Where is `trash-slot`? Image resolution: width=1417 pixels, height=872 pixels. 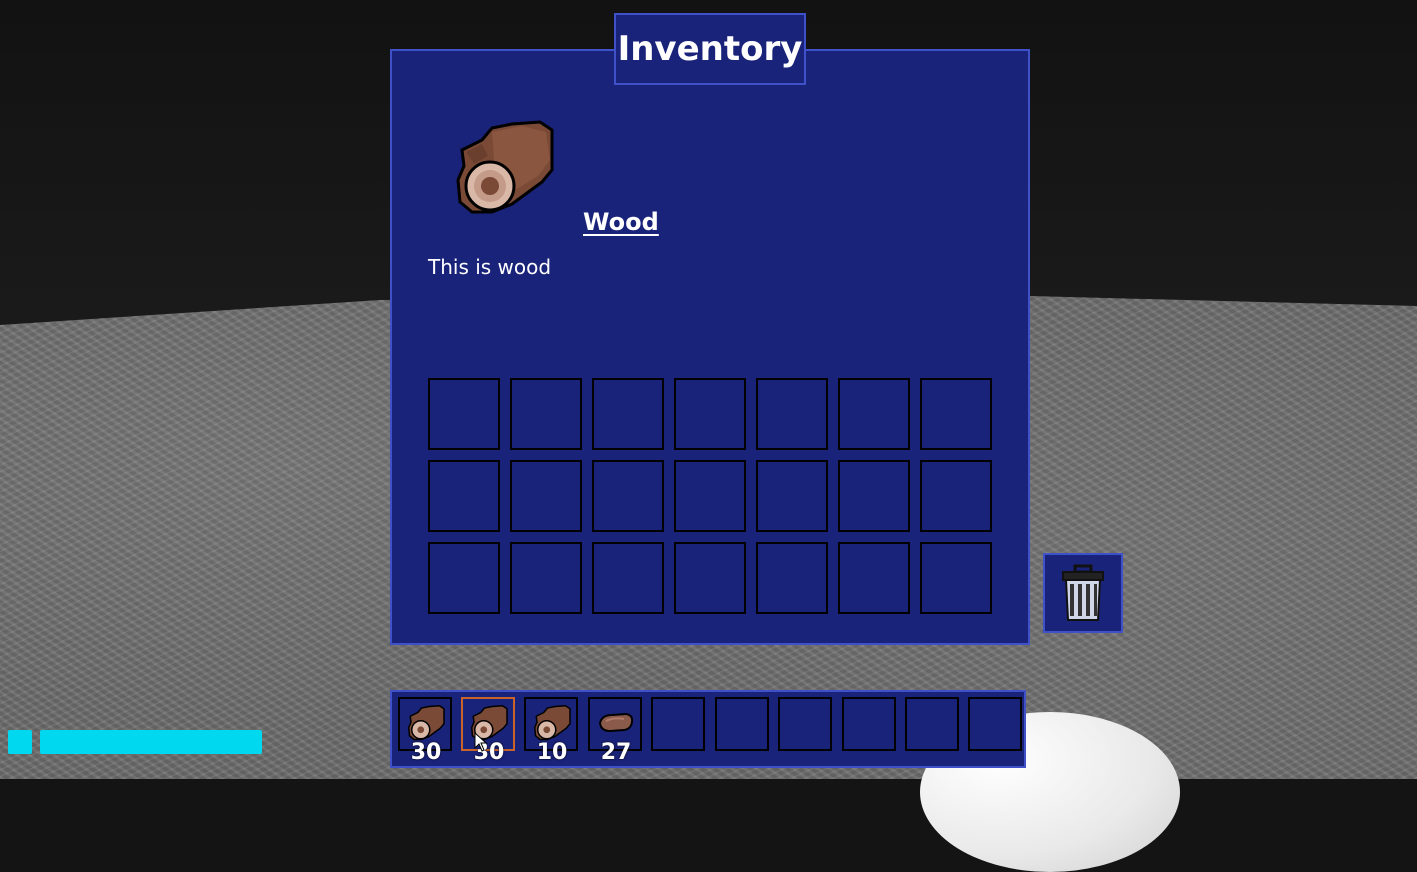
trash-slot is located at coordinates (1083, 593).